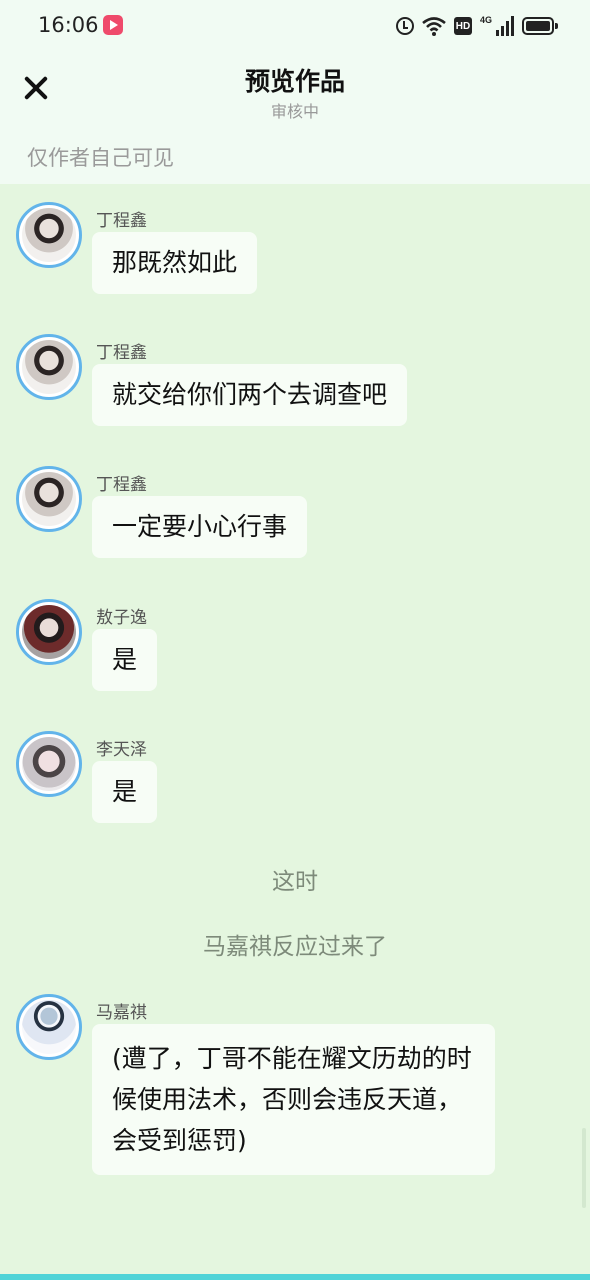 The height and width of the screenshot is (1280, 590). What do you see at coordinates (293, 1099) in the screenshot?
I see `message-bubble: (遭了，丁哥不能在耀文历劫的时候使用法术，否则会违反天道，会受到惩罚)` at bounding box center [293, 1099].